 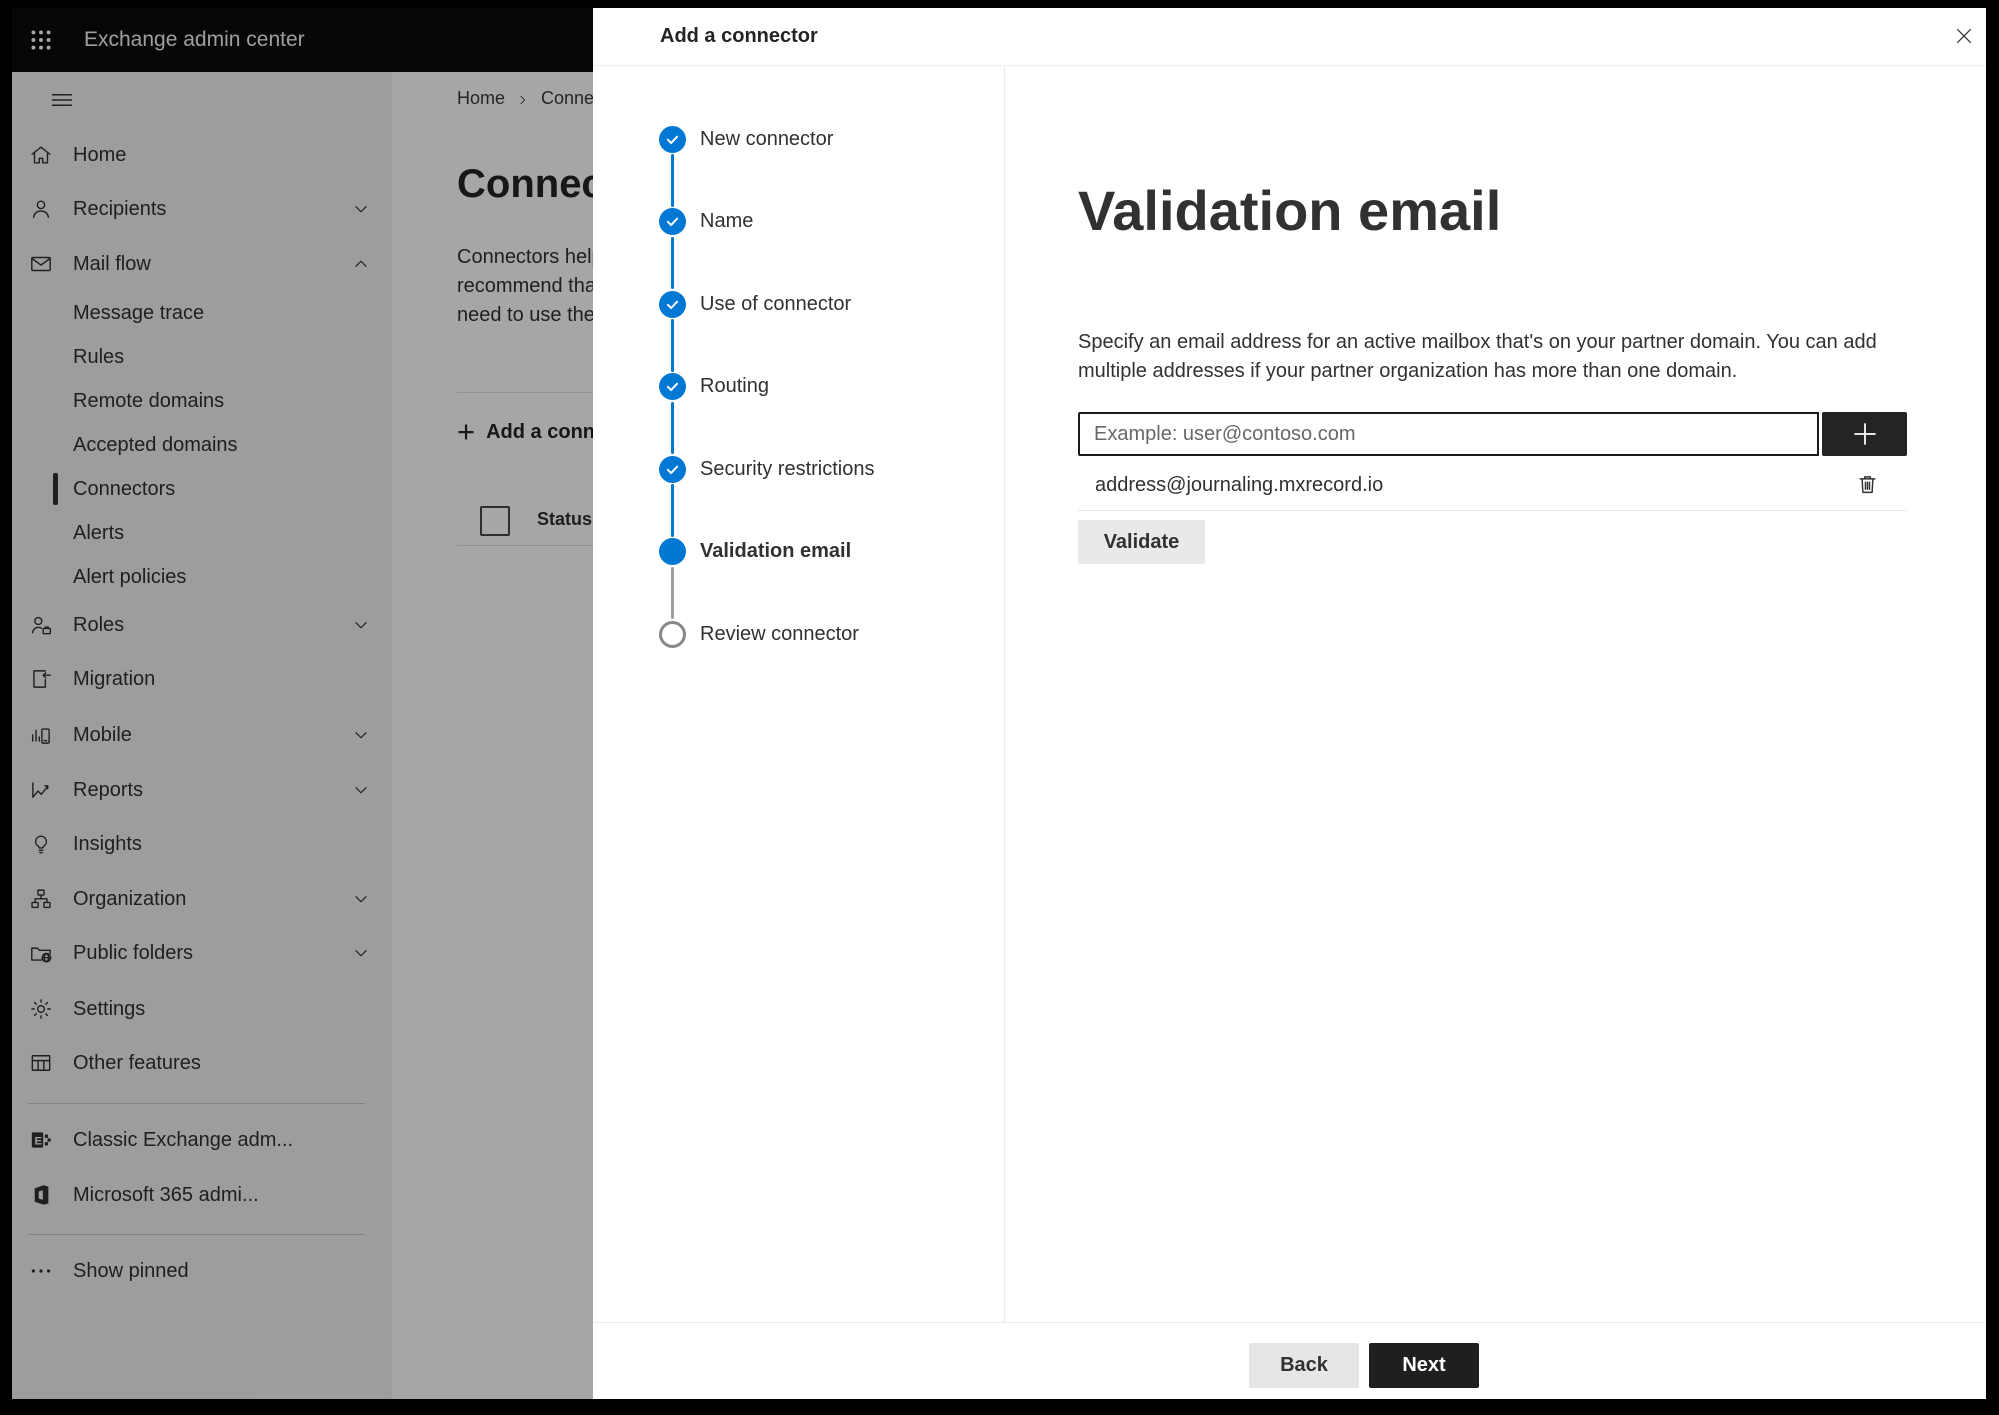 I want to click on close-icon, so click(x=1964, y=36).